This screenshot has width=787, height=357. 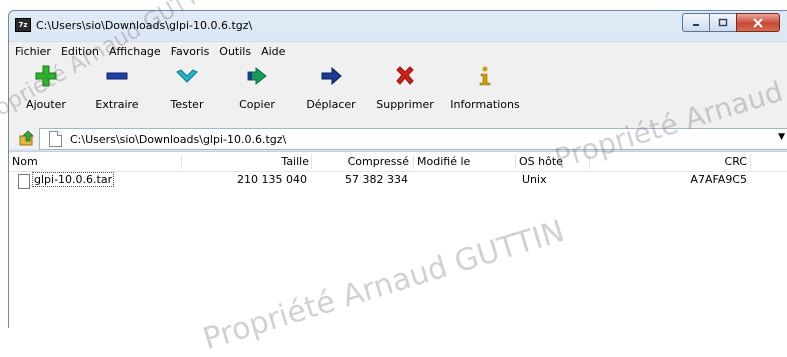 I want to click on add-button: Ajouter, so click(x=46, y=85).